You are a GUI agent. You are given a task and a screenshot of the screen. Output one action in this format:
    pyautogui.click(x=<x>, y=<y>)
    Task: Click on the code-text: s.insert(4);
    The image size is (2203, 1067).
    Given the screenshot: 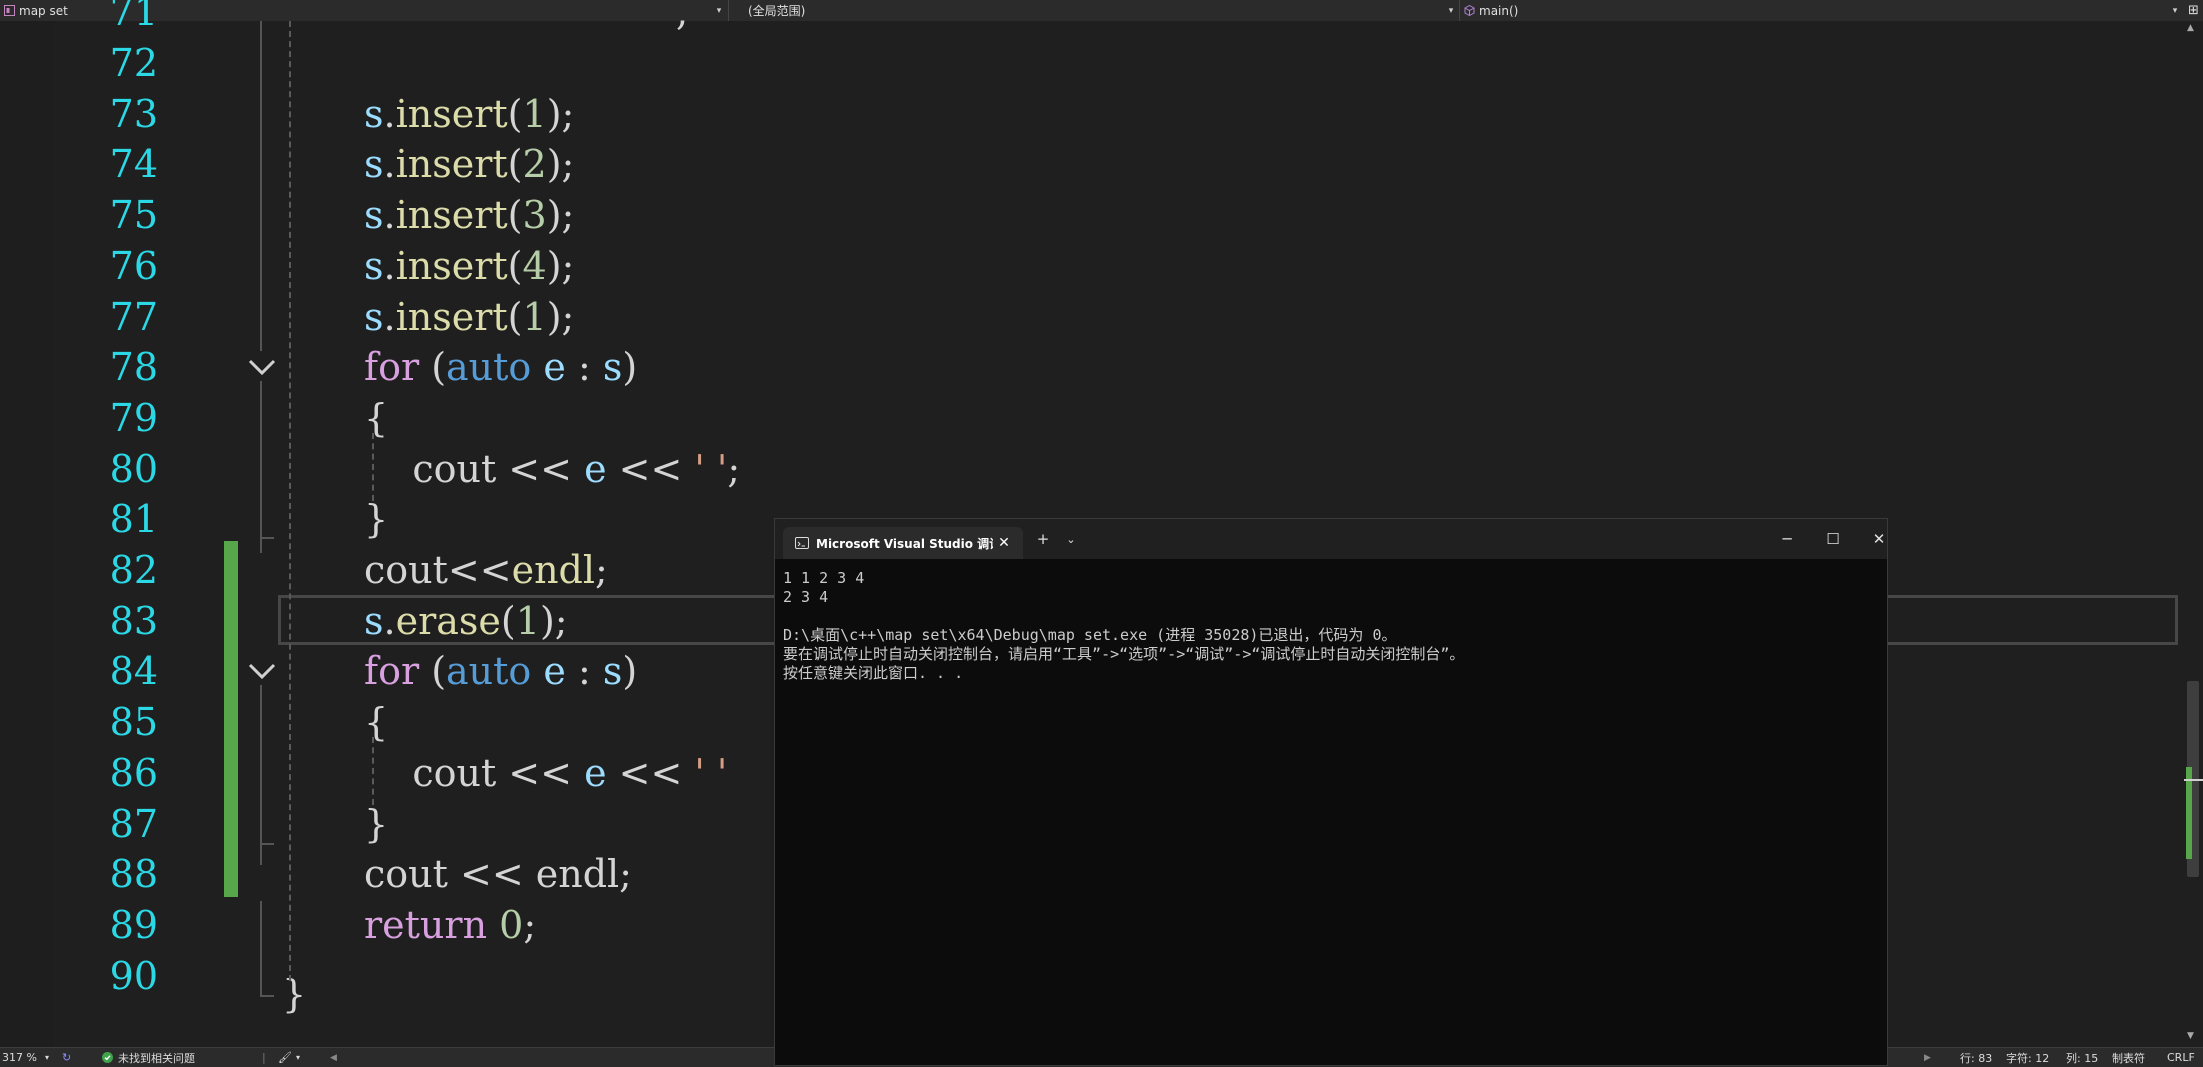 What is the action you would take?
    pyautogui.click(x=469, y=266)
    